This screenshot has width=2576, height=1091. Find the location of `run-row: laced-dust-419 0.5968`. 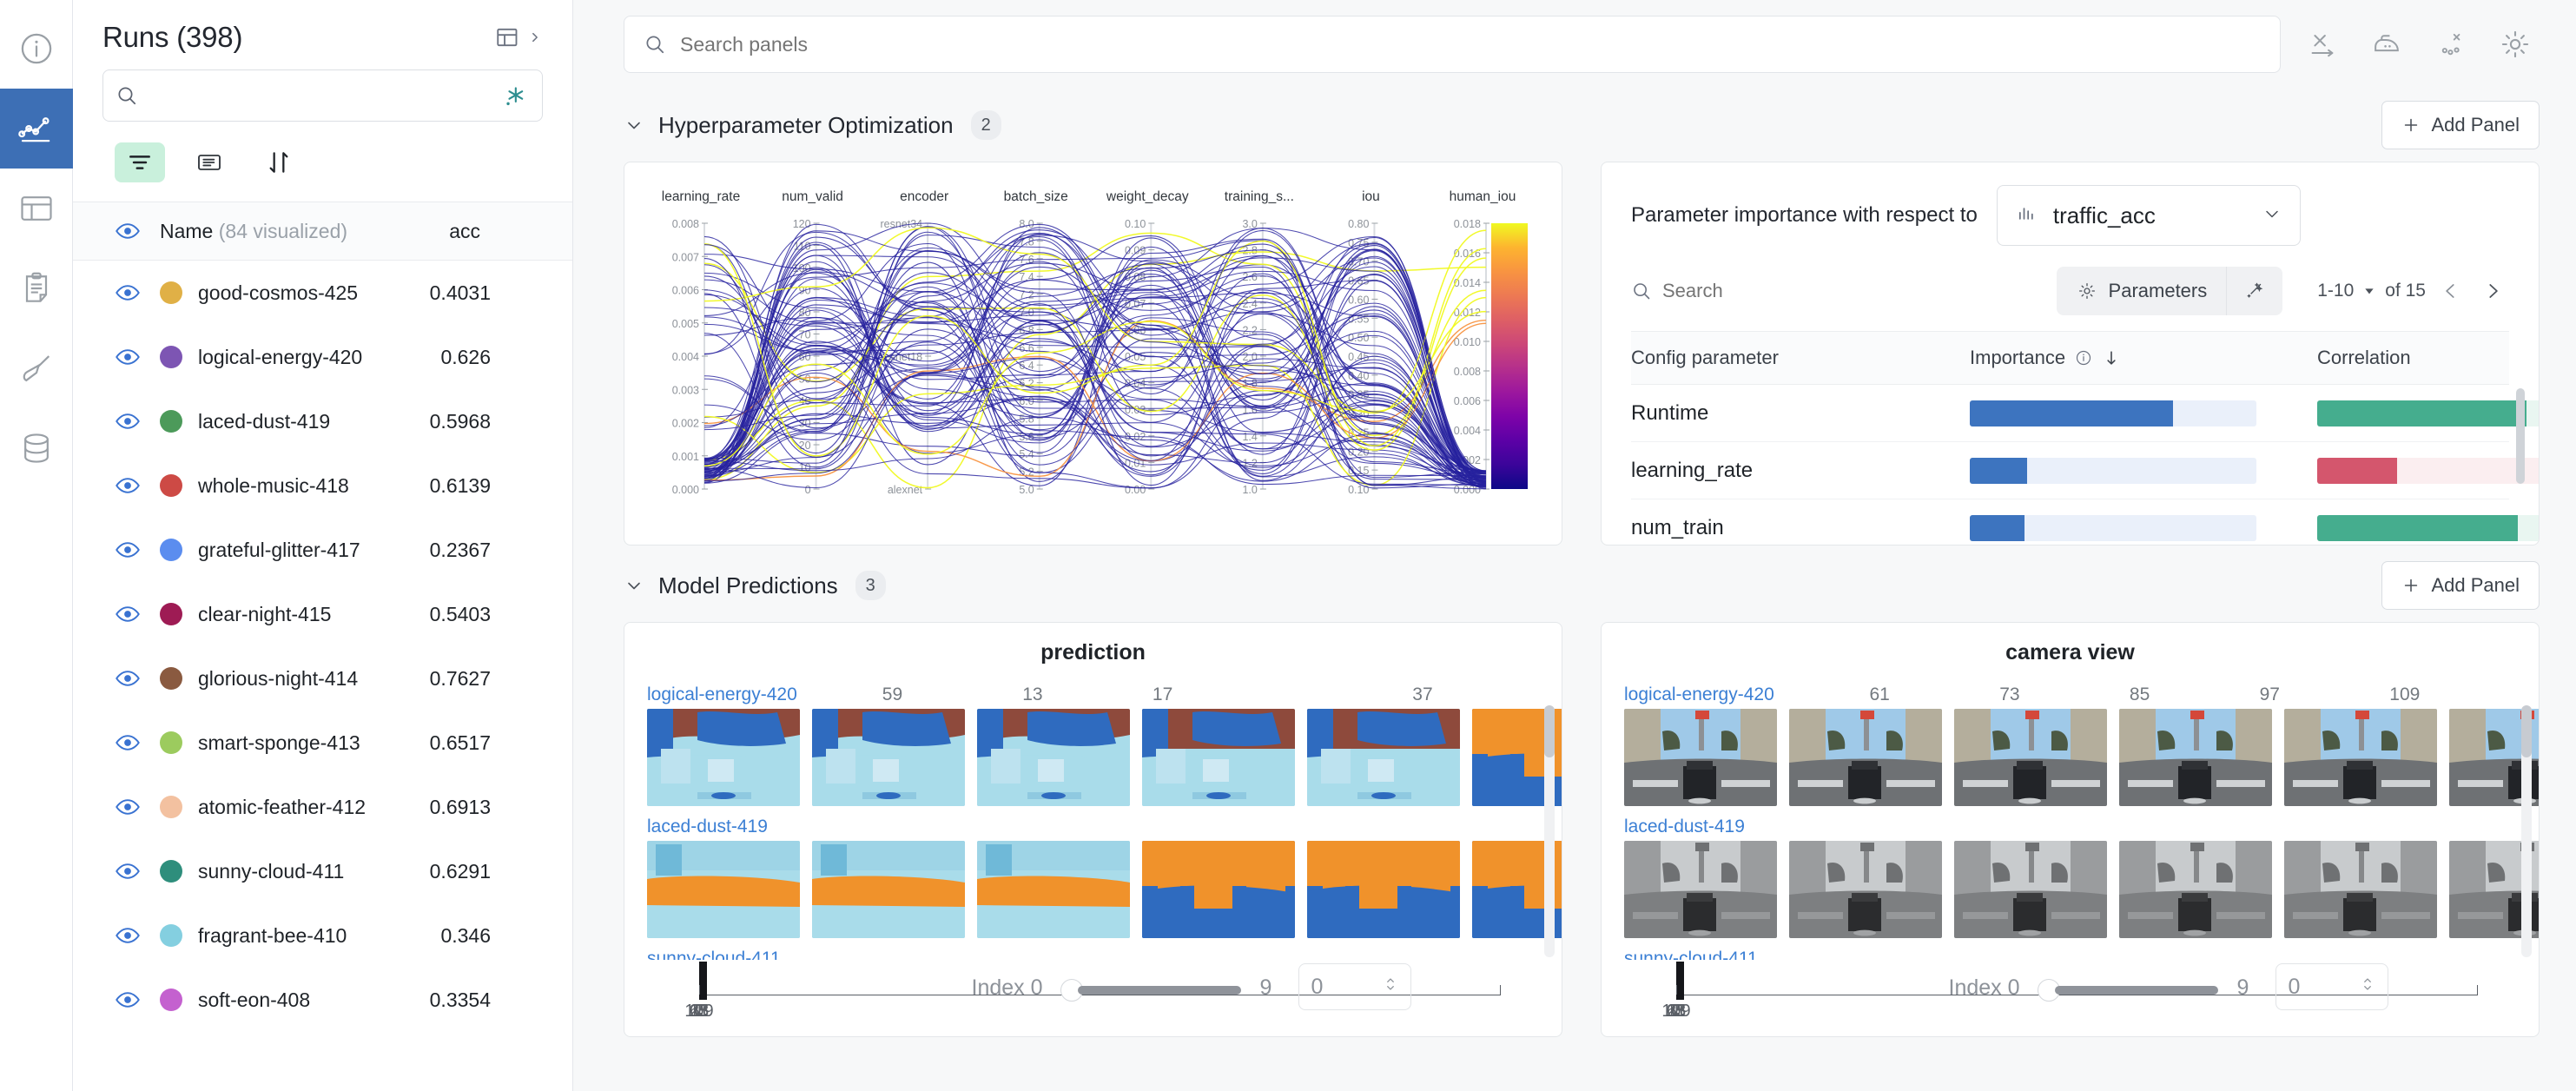

run-row: laced-dust-419 0.5968 is located at coordinates (322, 421).